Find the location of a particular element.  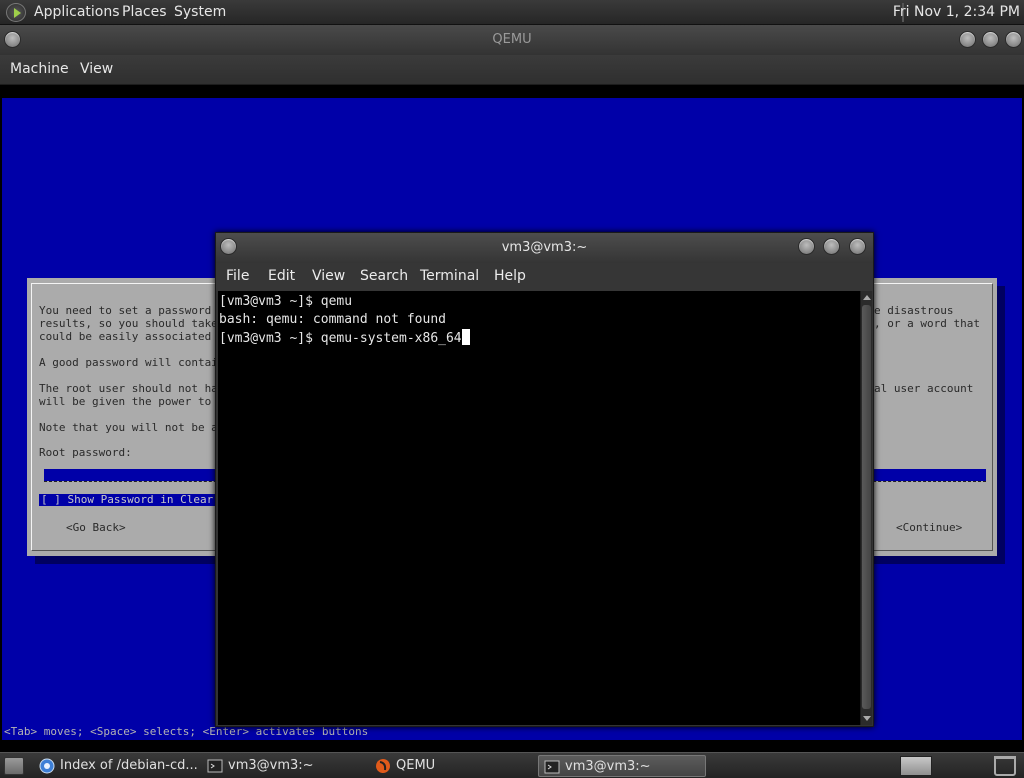

continue-button: <Continue> is located at coordinates (929, 527).